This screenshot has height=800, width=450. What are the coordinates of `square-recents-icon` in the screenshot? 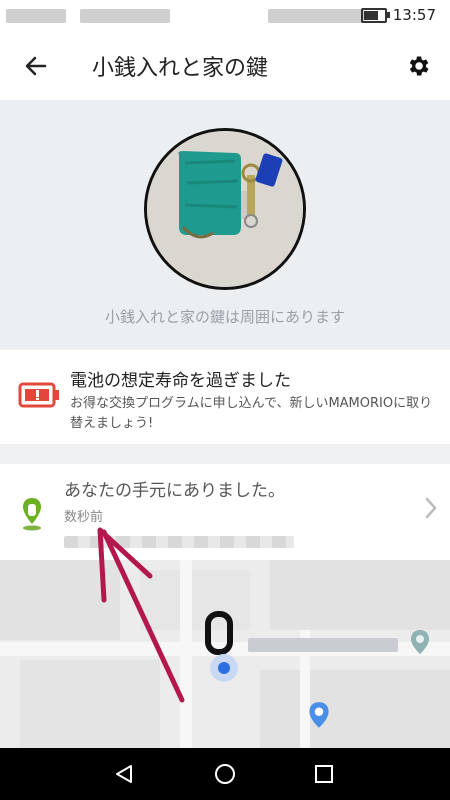 It's located at (324, 774).